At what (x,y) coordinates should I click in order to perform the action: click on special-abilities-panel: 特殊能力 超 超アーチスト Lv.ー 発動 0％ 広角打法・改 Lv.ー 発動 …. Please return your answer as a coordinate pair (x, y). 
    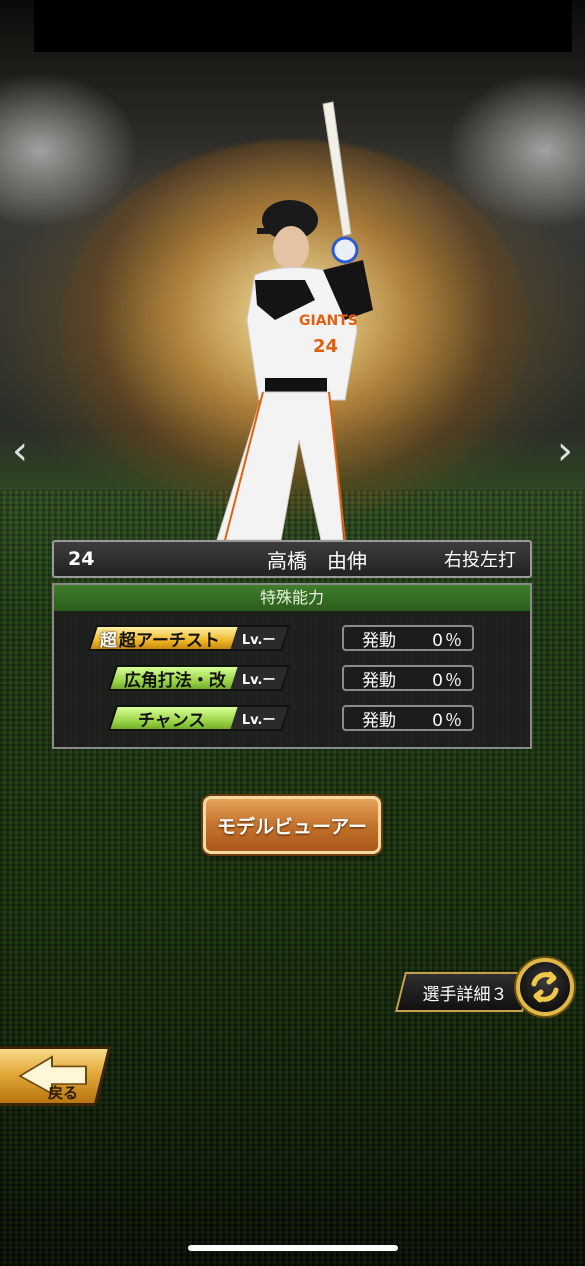
    Looking at the image, I should click on (292, 666).